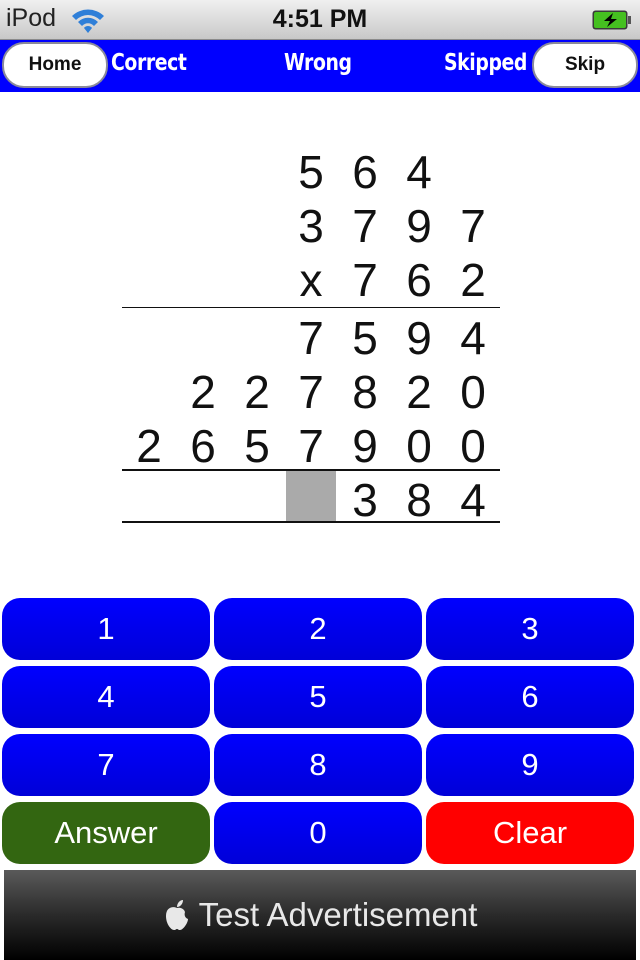 The image size is (640, 960). Describe the element at coordinates (149, 63) in the screenshot. I see `correct-label: Correct` at that location.